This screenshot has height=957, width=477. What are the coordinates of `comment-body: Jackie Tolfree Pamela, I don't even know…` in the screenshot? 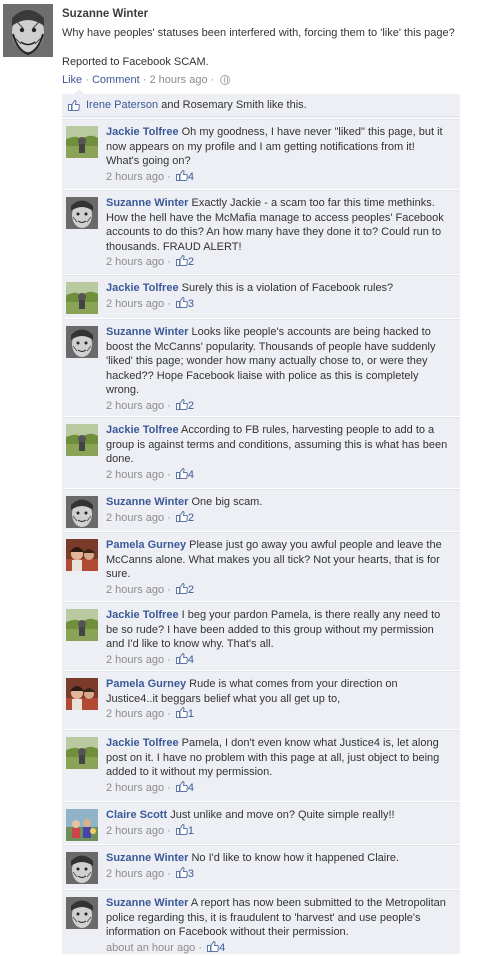 It's located at (278, 765).